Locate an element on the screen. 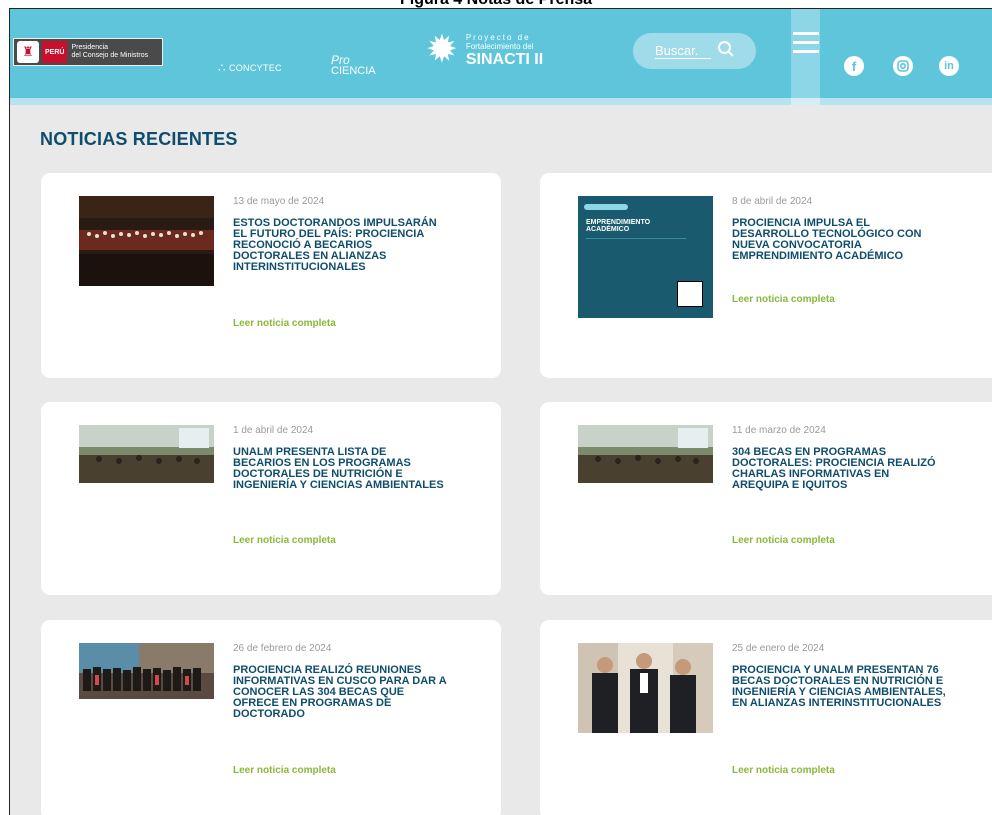 Image resolution: width=992 pixels, height=815 pixels. news-thumbnail: EMPRENDIMIENTO ACADÉMICO is located at coordinates (645, 261).